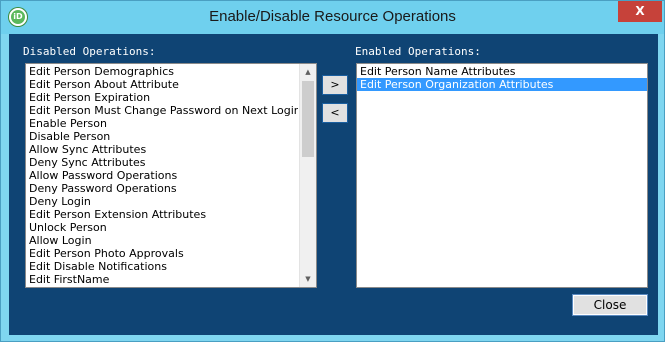 This screenshot has width=665, height=342. Describe the element at coordinates (162, 227) in the screenshot. I see `list-item: Unlock Person` at that location.